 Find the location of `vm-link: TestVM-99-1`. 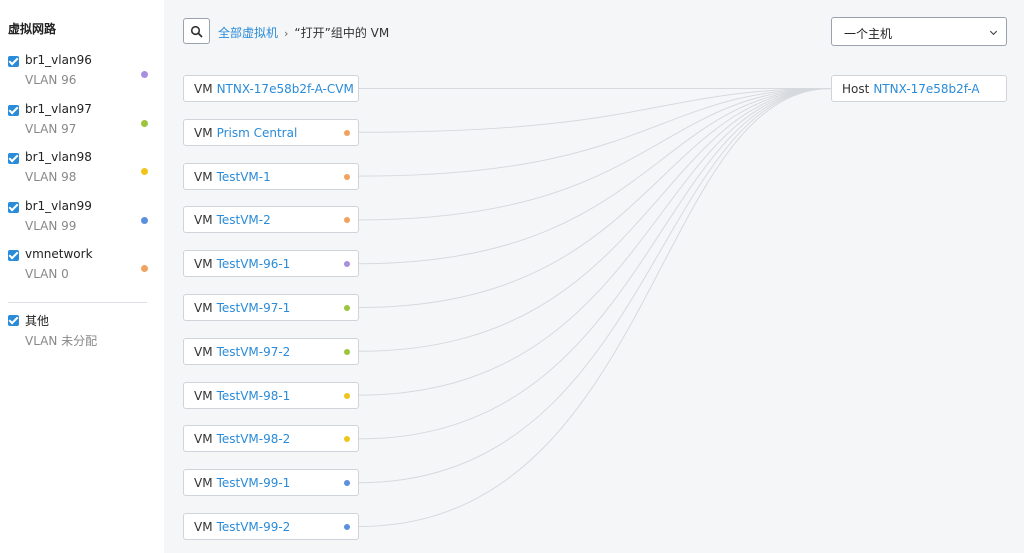

vm-link: TestVM-99-1 is located at coordinates (254, 483).